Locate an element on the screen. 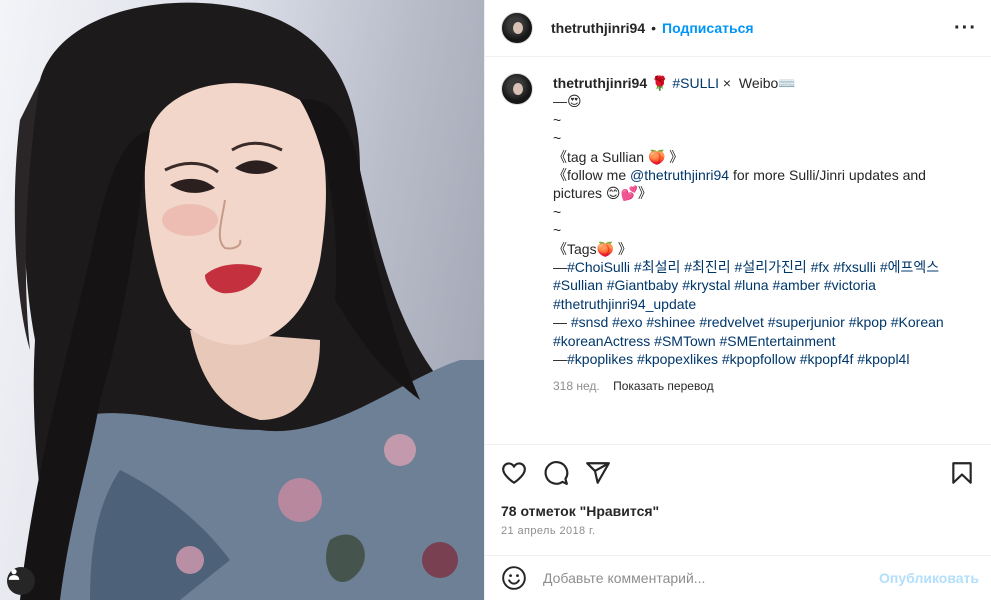 This screenshot has width=991, height=600. caption-line-1: thetruthjinri94 🌹 #SULLI × Weibo⌨️ is located at coordinates (758, 83).